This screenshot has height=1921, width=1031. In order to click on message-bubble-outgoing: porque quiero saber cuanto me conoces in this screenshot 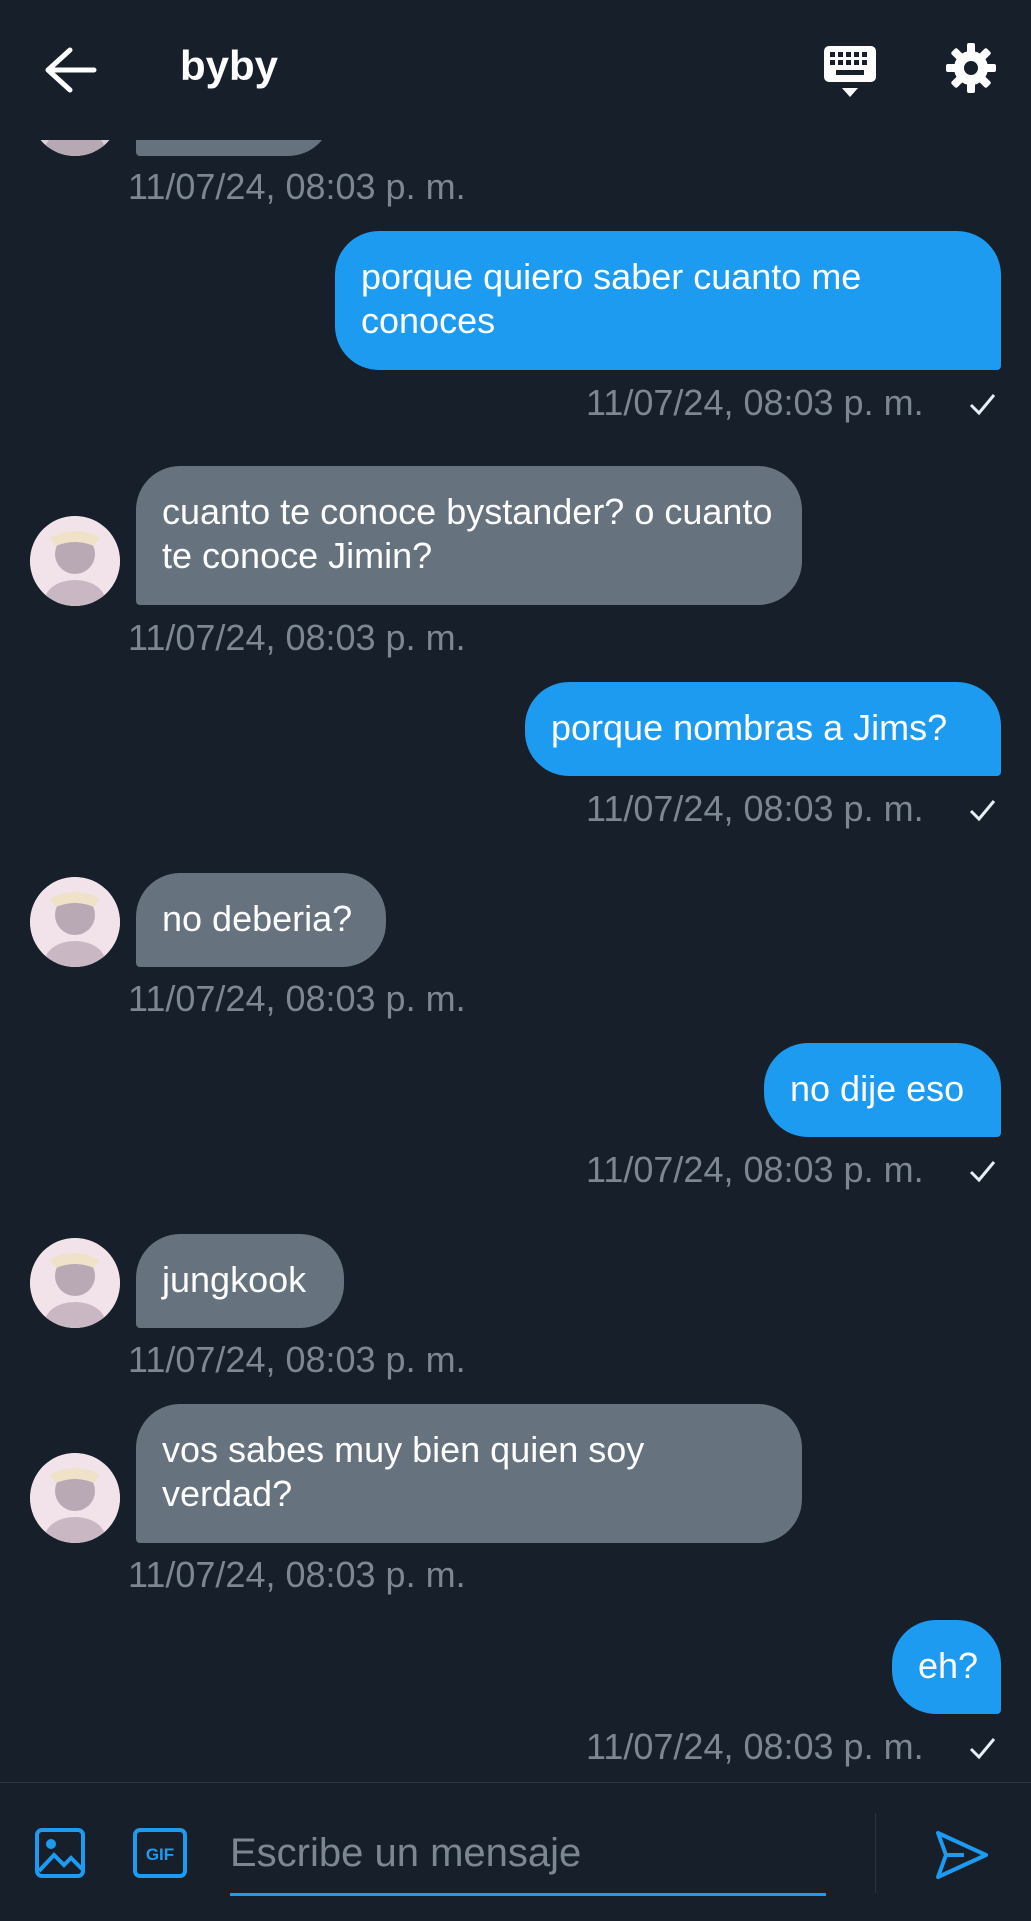, I will do `click(668, 300)`.